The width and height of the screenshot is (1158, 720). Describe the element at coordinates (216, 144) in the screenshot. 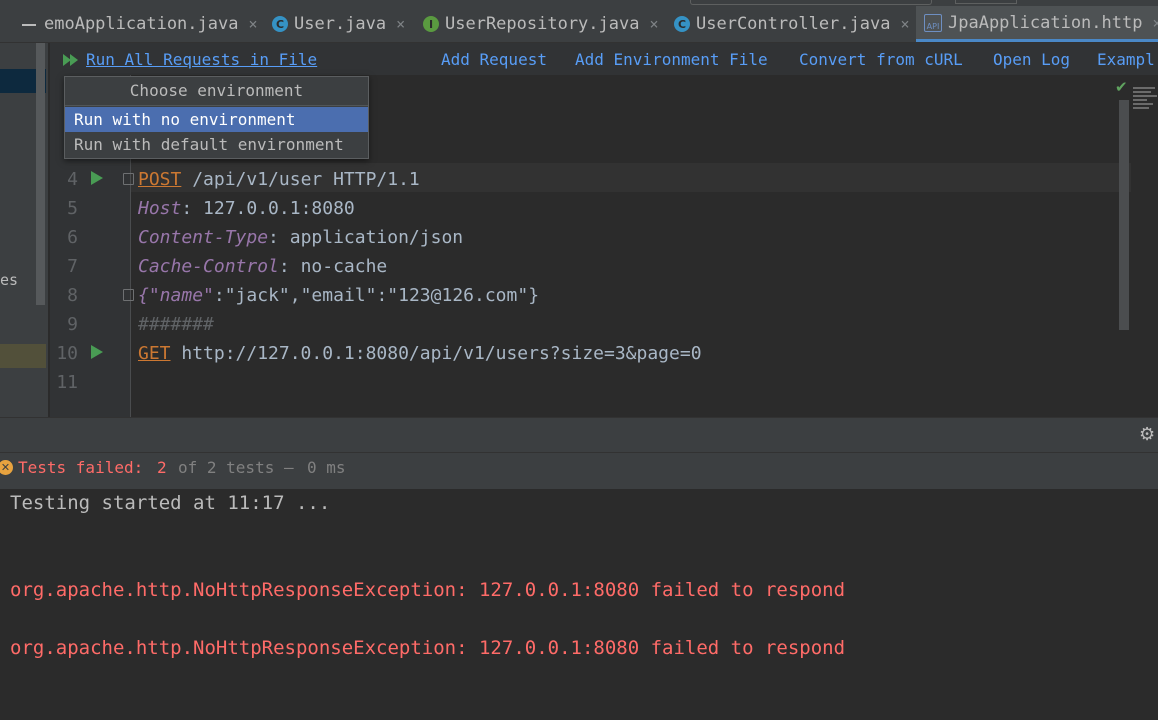

I see `run-default-environment-option: Run with default environment` at that location.